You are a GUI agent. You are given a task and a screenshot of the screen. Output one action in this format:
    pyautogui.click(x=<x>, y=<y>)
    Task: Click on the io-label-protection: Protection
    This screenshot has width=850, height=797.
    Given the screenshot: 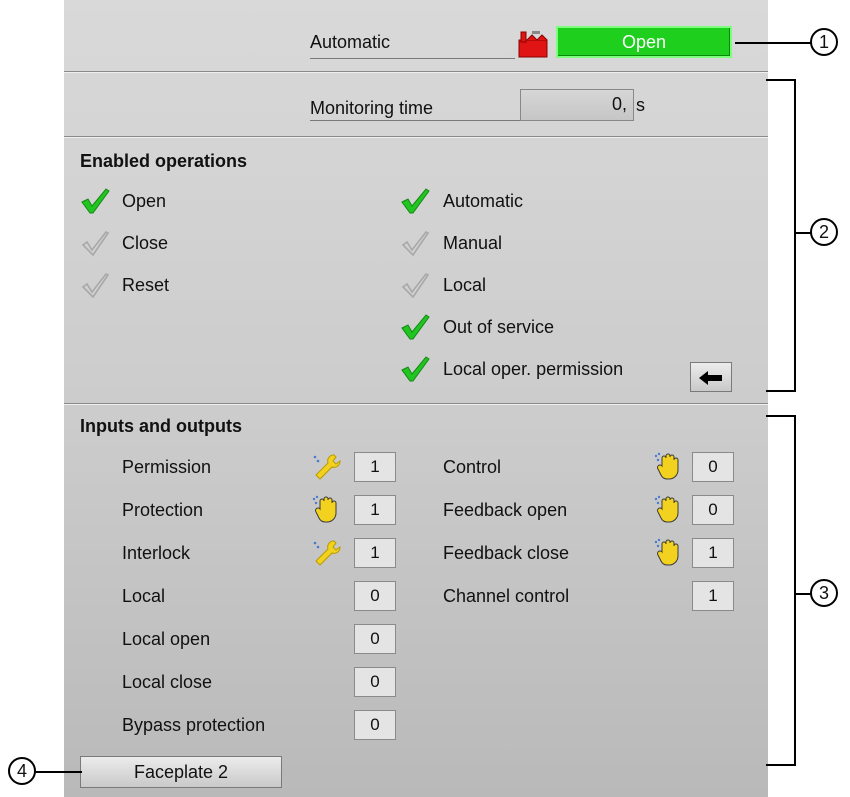 What is the action you would take?
    pyautogui.click(x=163, y=510)
    